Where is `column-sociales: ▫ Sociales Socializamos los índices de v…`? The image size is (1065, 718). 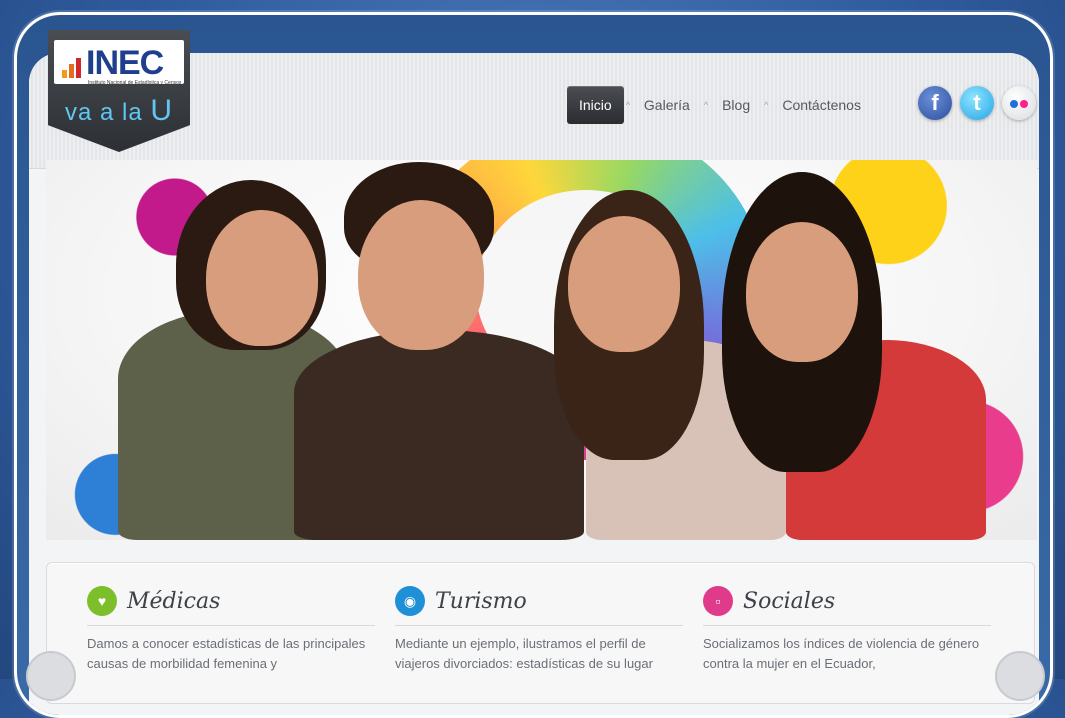 column-sociales: ▫ Sociales Socializamos los índices de v… is located at coordinates (847, 628).